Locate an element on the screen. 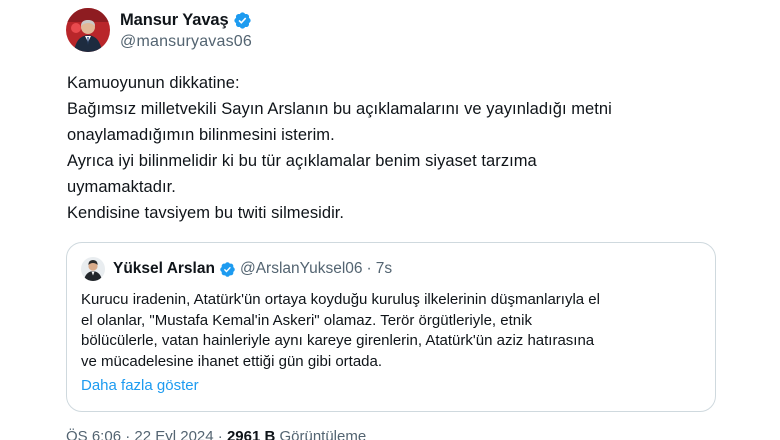 Image resolution: width=780 pixels, height=440 pixels. author-handle: @mansuryavas06 is located at coordinates (186, 42).